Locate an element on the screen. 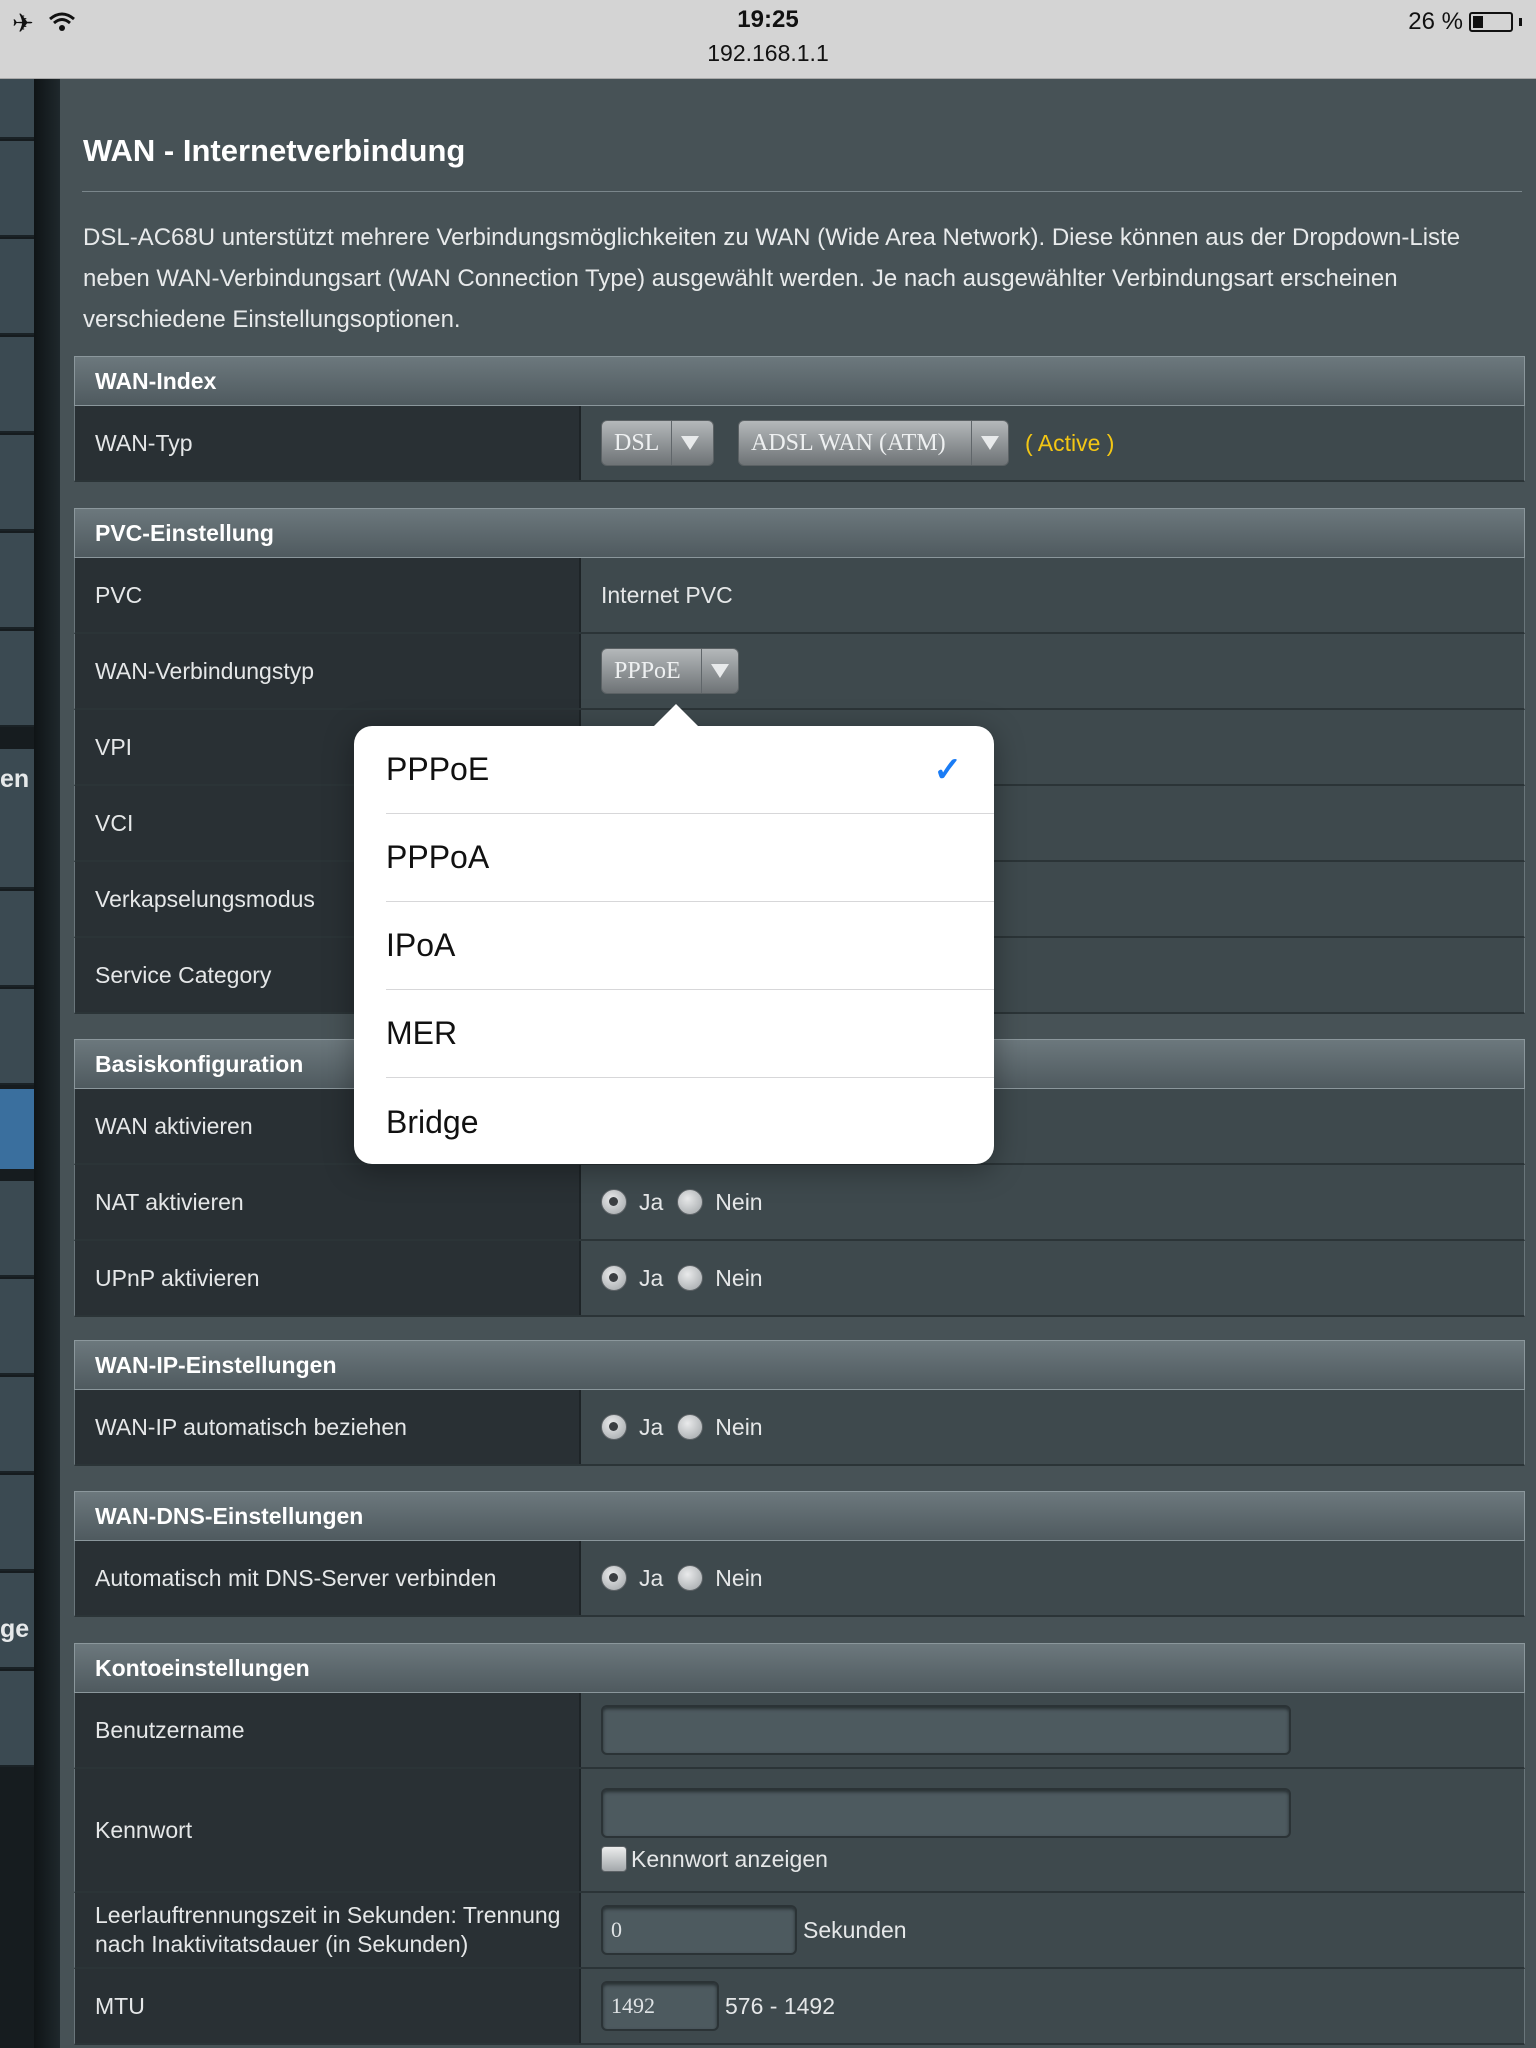 The image size is (1536, 2048). popover-arrow is located at coordinates (676, 716).